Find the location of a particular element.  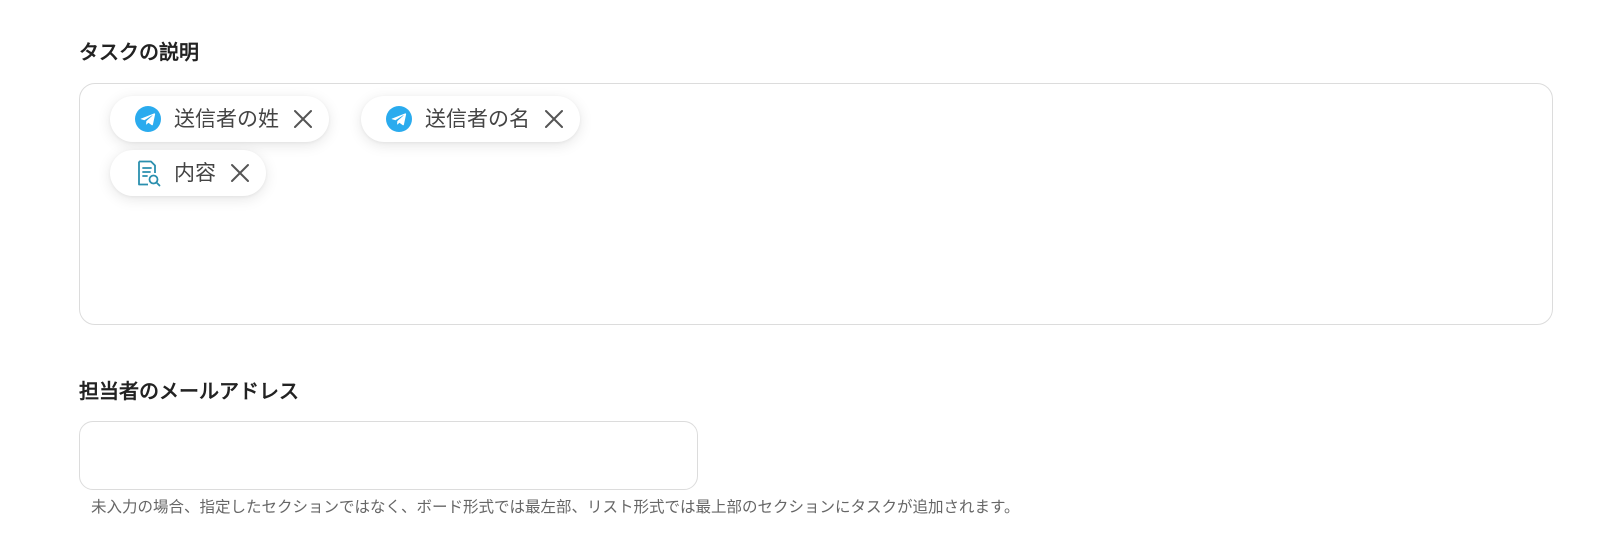

assignee-email-input is located at coordinates (388, 455).